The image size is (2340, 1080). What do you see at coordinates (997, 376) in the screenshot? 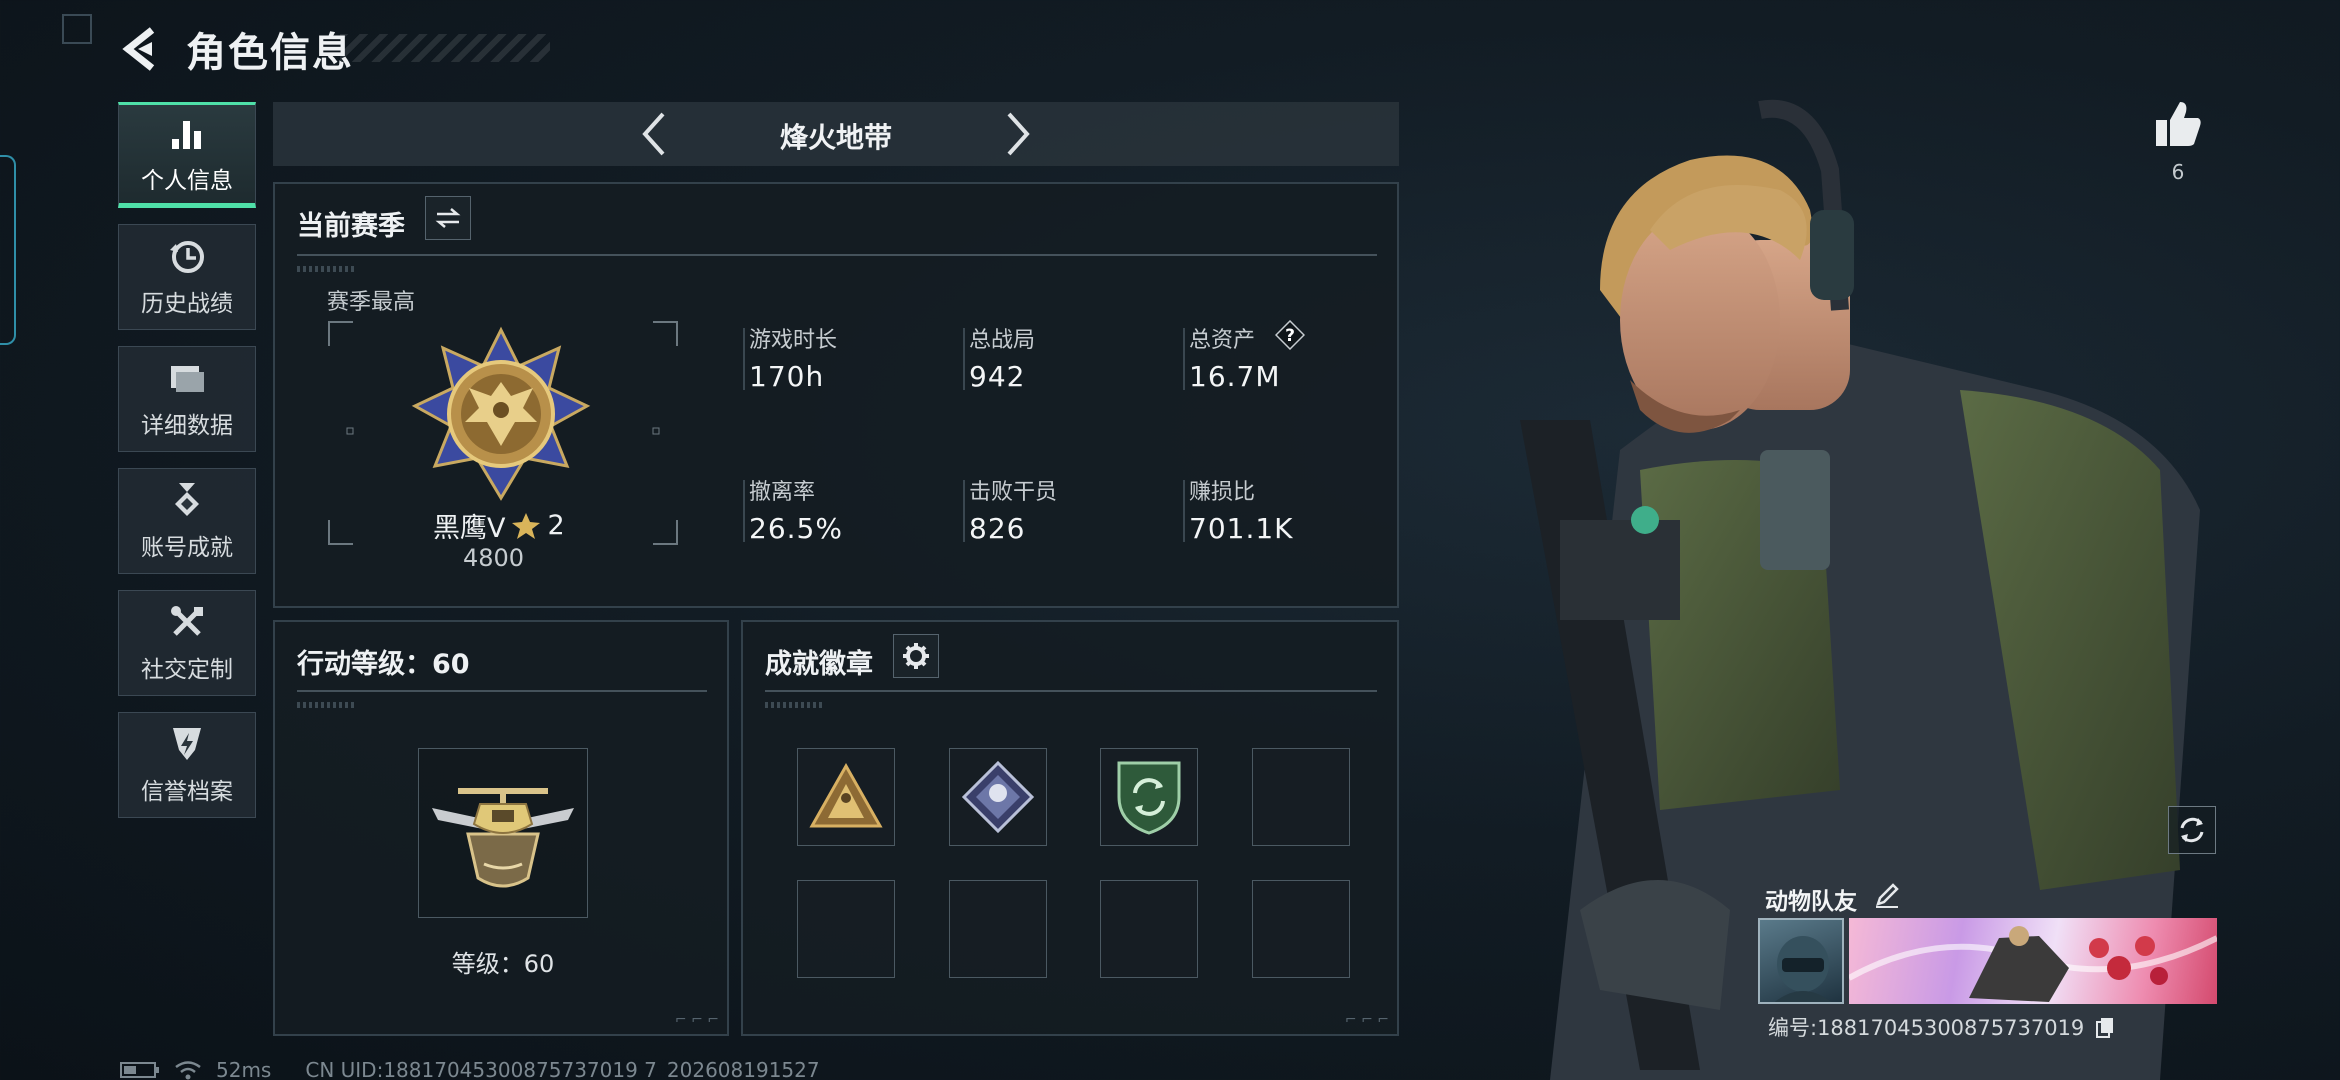
I see `stat-value-total-matches: 942` at bounding box center [997, 376].